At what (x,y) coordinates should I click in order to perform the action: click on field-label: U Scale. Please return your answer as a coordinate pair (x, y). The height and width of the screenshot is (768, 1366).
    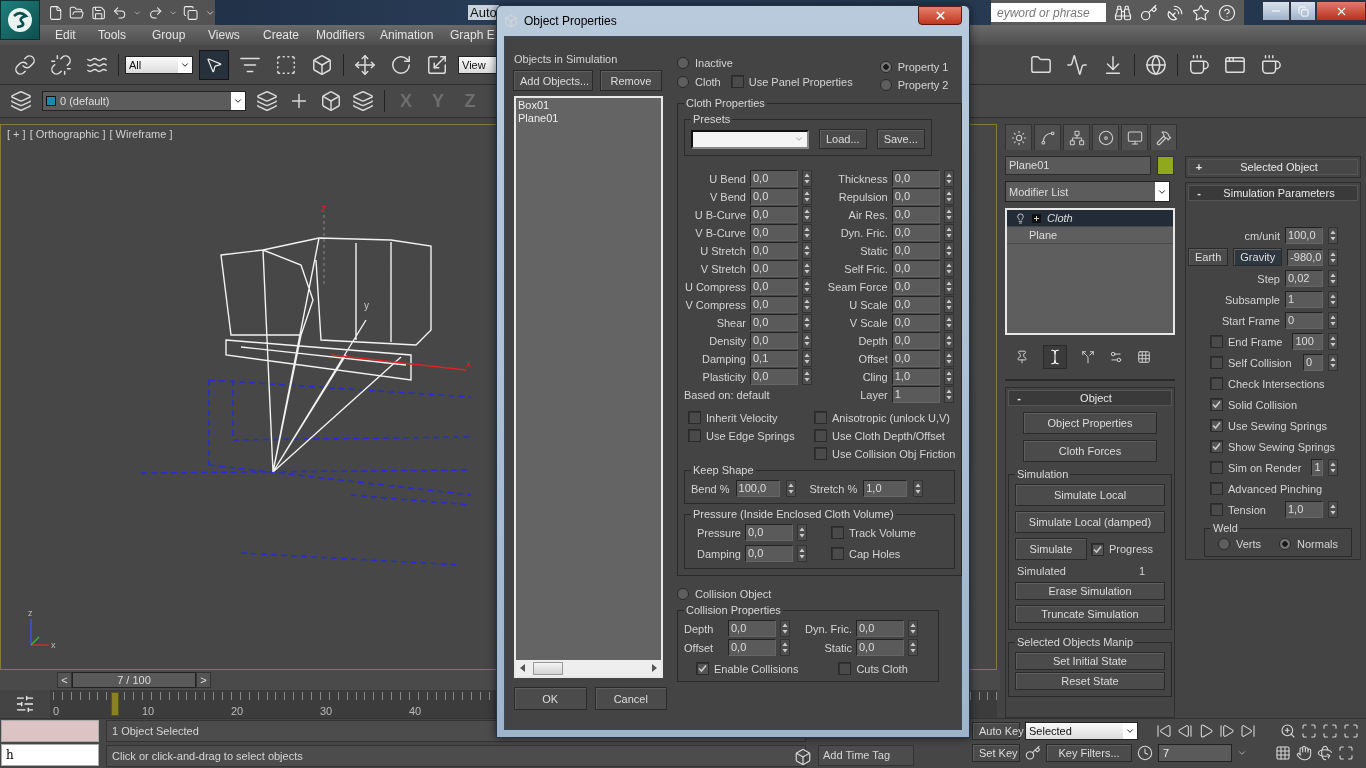
    Looking at the image, I should click on (868, 304).